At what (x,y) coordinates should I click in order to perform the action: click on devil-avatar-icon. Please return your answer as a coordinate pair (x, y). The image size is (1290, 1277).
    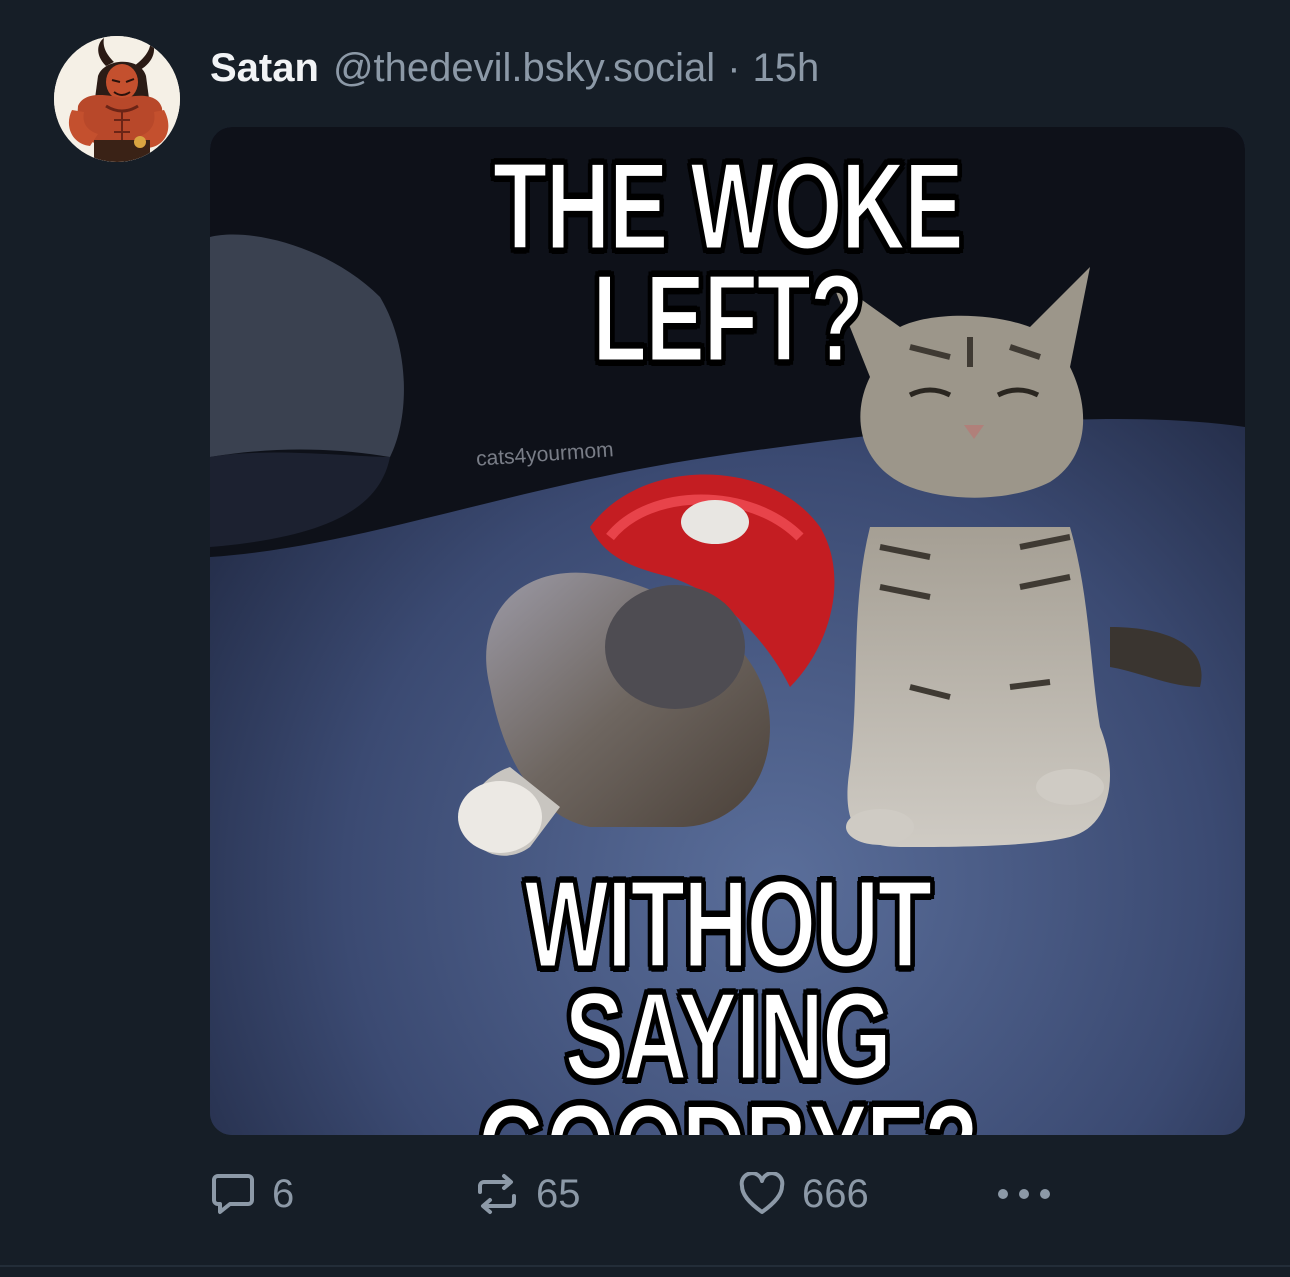
    Looking at the image, I should click on (117, 99).